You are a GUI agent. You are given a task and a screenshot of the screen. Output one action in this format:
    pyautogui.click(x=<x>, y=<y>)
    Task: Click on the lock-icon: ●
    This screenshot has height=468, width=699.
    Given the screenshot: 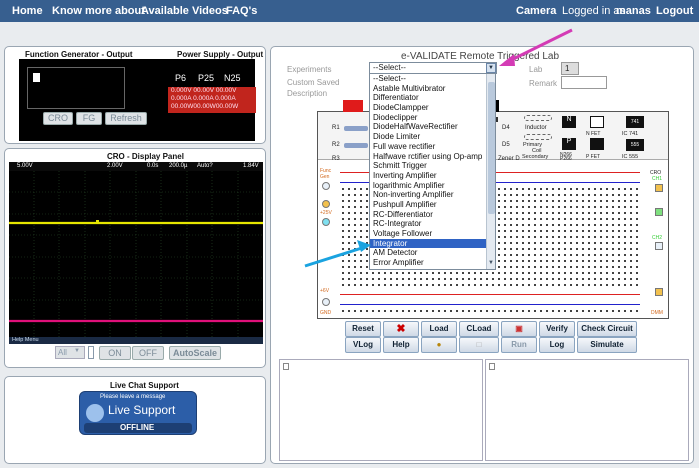 What is the action you would take?
    pyautogui.click(x=439, y=345)
    